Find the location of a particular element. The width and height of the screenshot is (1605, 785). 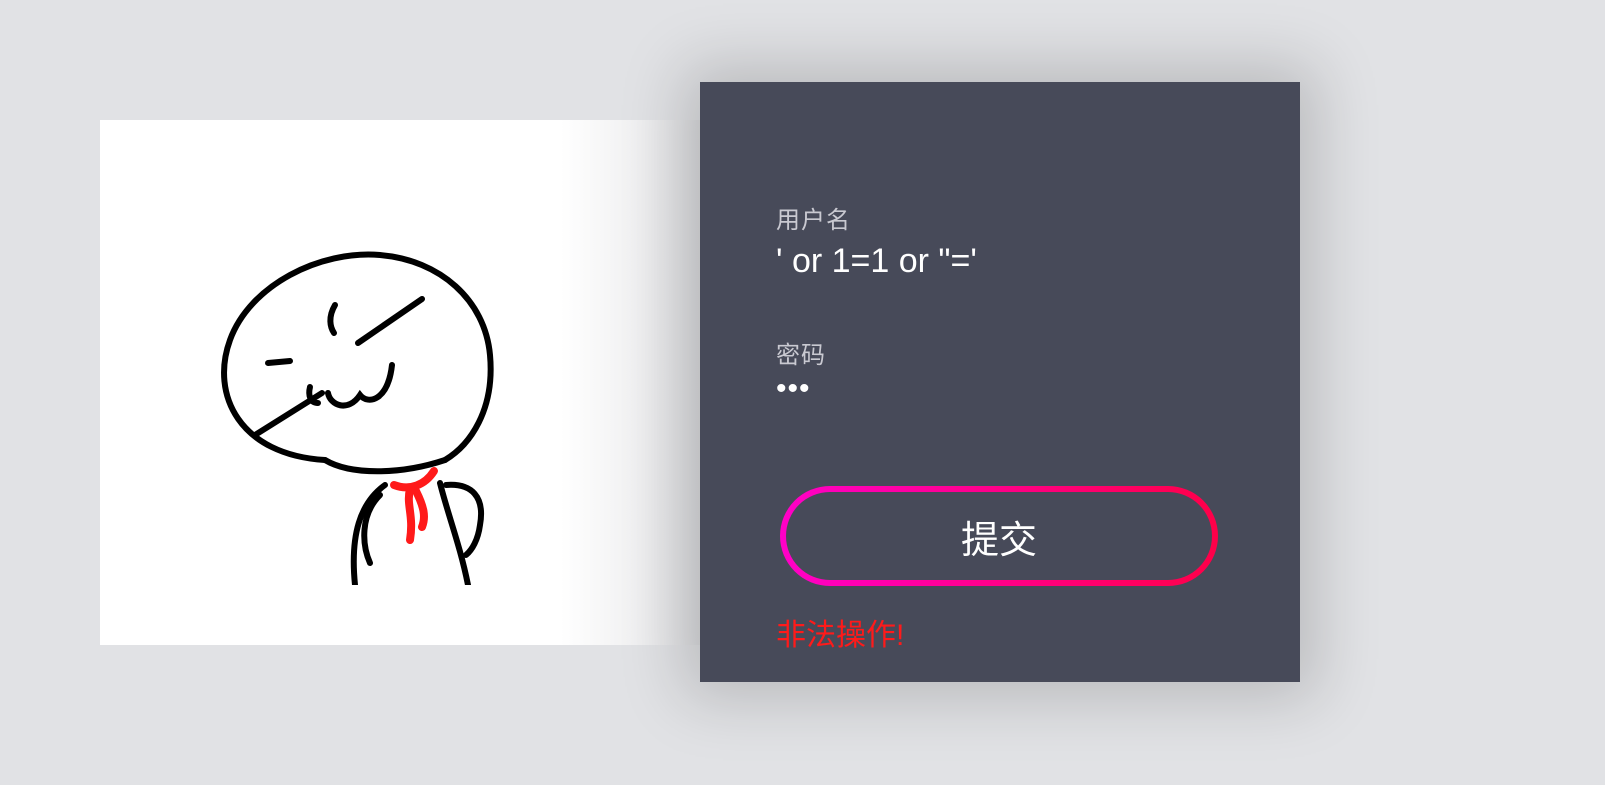

submit-button-label: 提交 is located at coordinates (999, 536).